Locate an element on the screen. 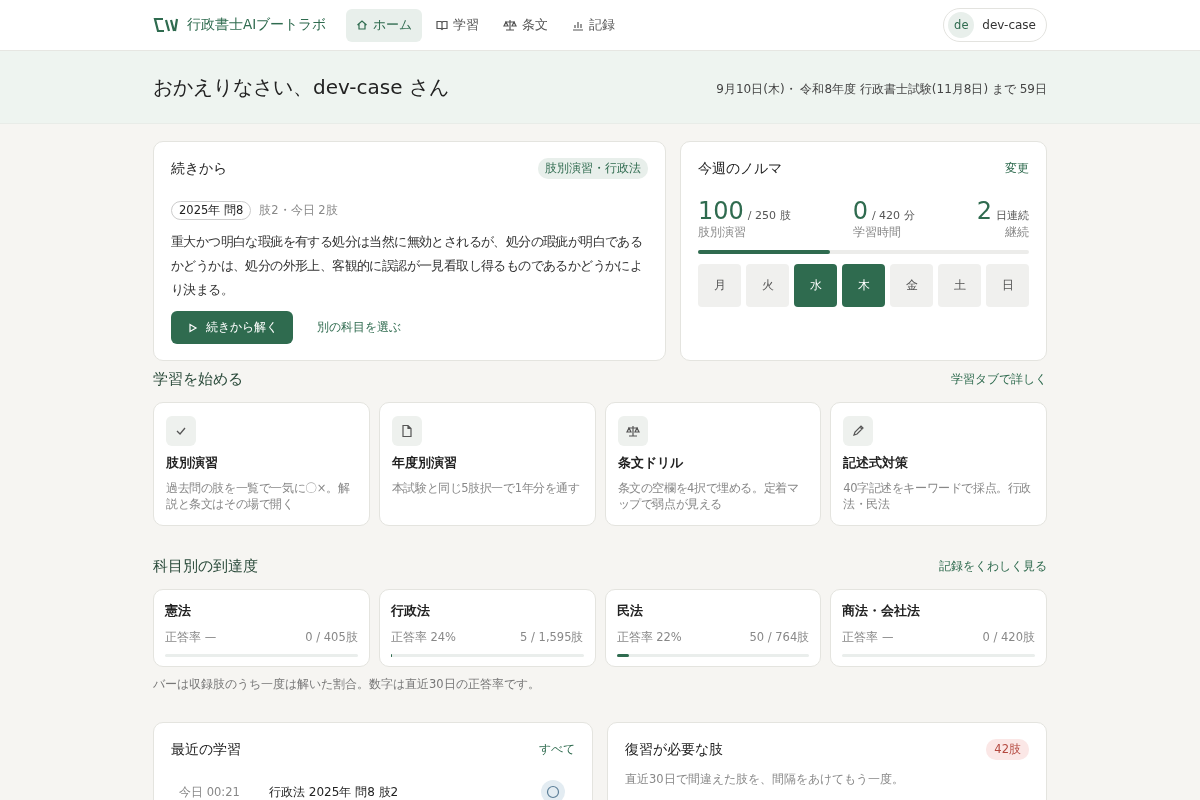 The image size is (1200, 800). accuracy-rate: 正答率 22% is located at coordinates (649, 637).